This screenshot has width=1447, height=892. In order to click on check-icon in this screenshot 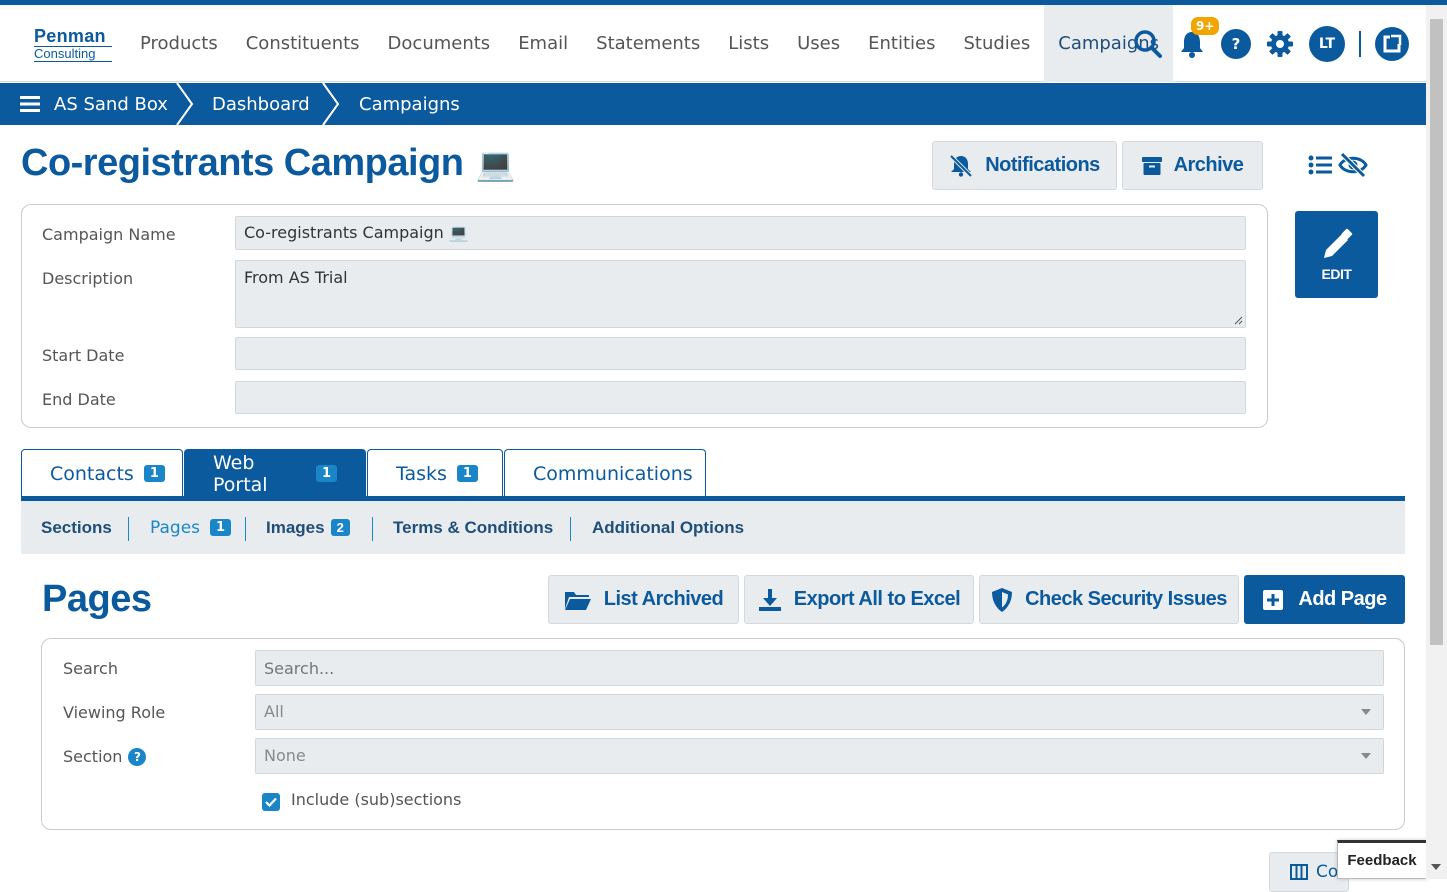, I will do `click(271, 802)`.